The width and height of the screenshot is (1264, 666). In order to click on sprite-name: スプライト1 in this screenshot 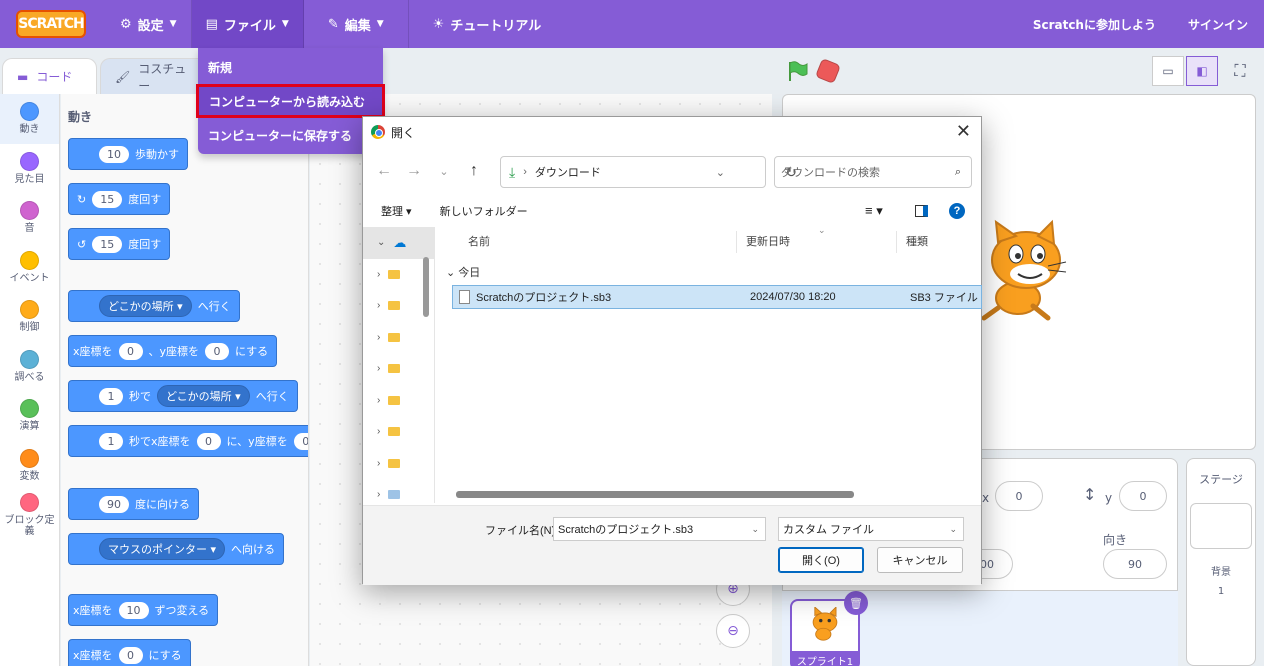, I will do `click(825, 658)`.